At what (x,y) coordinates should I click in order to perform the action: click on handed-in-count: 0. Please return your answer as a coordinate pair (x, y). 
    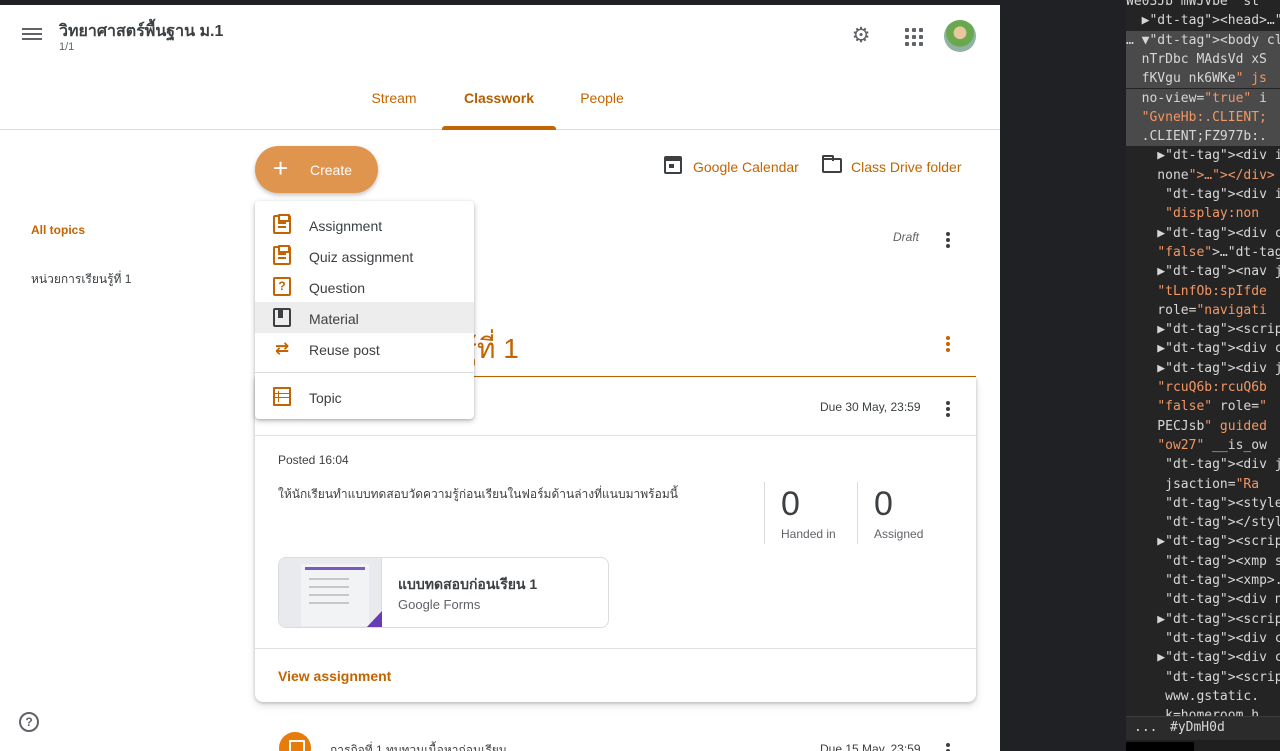
    Looking at the image, I should click on (790, 504).